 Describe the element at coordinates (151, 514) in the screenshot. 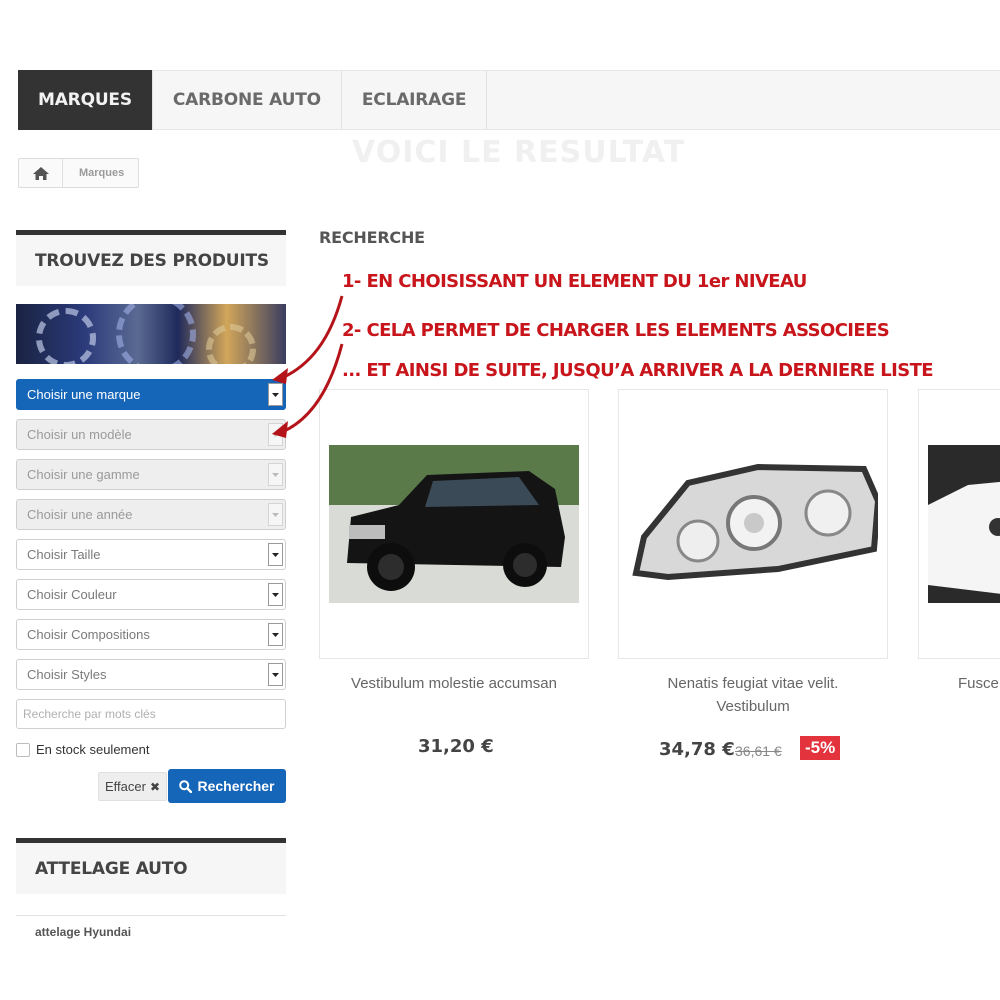

I see `select-annee: Choisir une année` at that location.